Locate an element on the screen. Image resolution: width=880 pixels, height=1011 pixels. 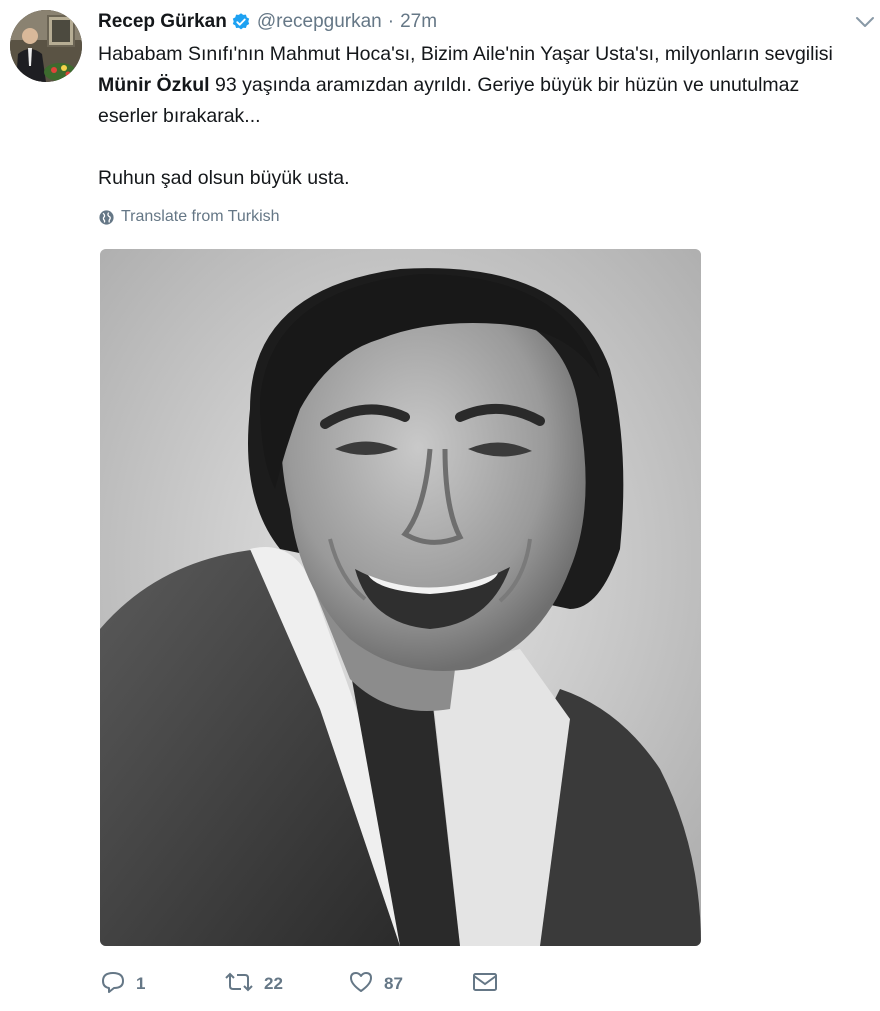
tweet-paragraph-2: Ruhun şad olsun büyük usta. is located at coordinates (224, 178).